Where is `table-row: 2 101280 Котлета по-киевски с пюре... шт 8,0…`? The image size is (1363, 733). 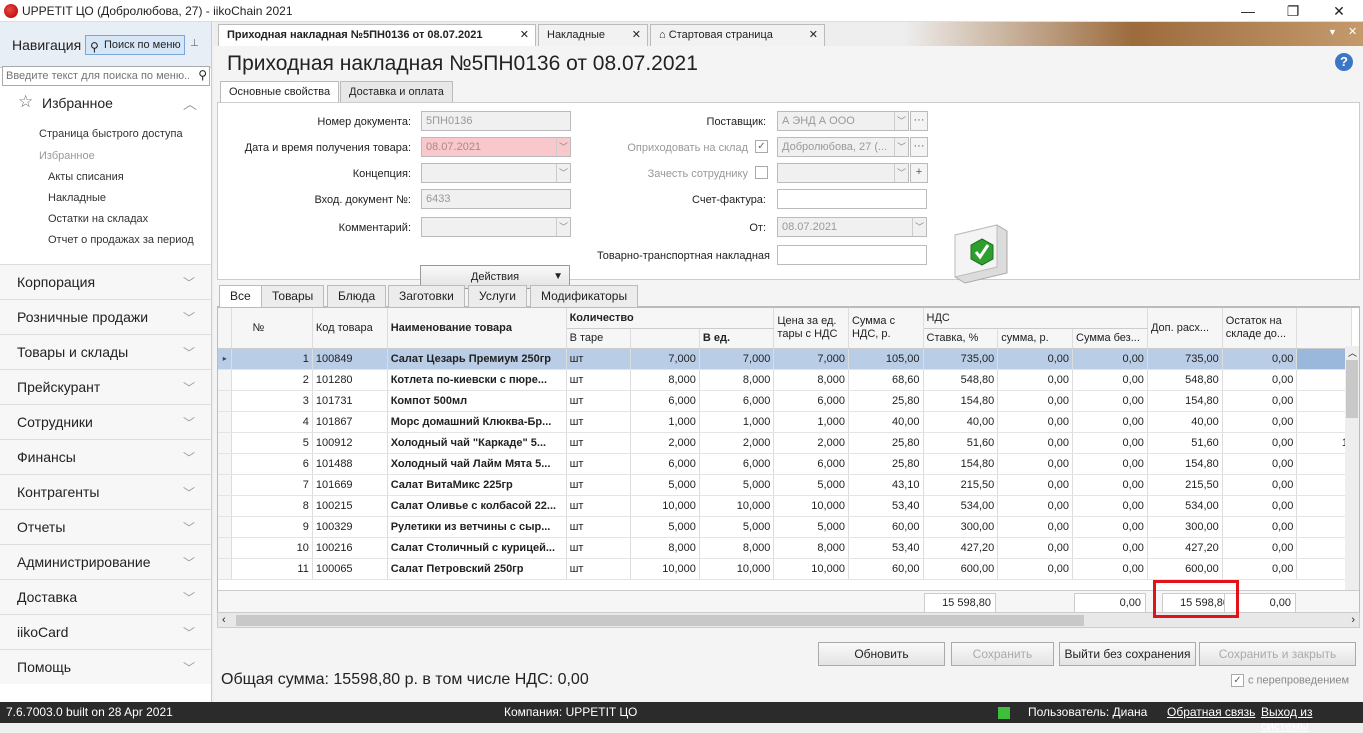
table-row: 2 101280 Котлета по-киевски с пюре... шт 8,0… is located at coordinates (788, 380).